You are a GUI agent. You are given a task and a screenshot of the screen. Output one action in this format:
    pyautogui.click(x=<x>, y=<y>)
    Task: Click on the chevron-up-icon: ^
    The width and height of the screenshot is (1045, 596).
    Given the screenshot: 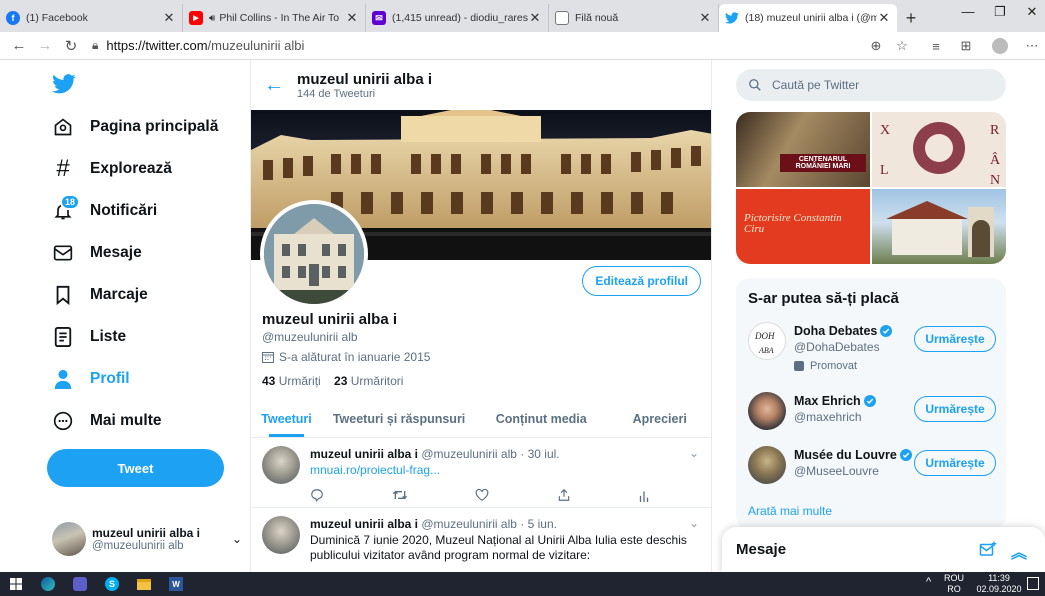 What is the action you would take?
    pyautogui.click(x=928, y=582)
    